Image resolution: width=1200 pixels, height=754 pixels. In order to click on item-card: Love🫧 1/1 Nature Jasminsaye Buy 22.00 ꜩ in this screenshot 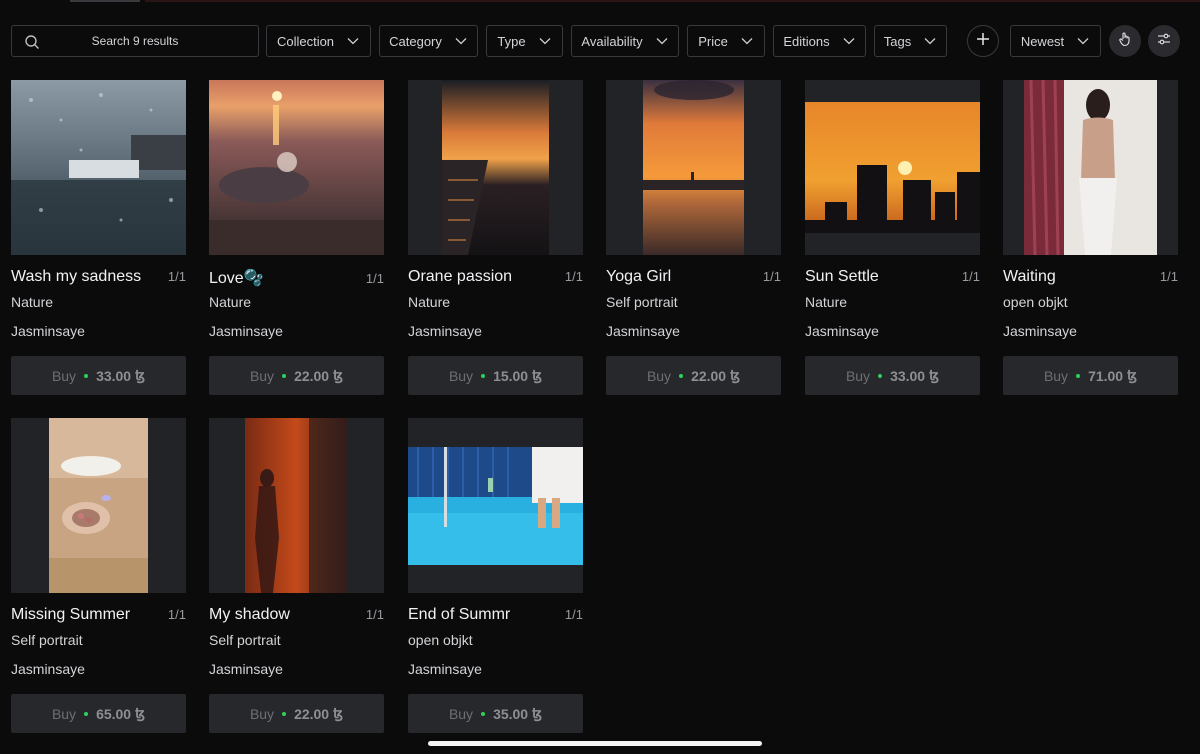, I will do `click(296, 237)`.